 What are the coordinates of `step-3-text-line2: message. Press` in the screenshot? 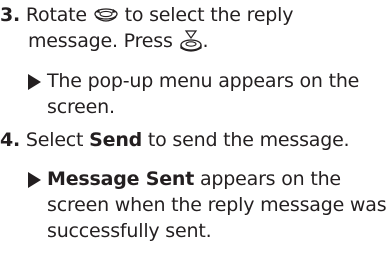 It's located at (100, 41).